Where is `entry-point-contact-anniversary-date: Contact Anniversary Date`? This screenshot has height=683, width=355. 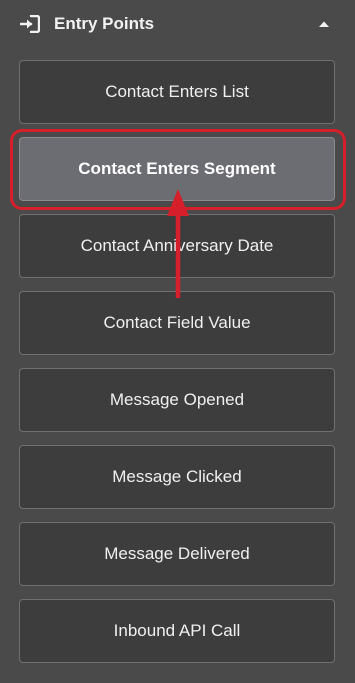 entry-point-contact-anniversary-date: Contact Anniversary Date is located at coordinates (177, 246).